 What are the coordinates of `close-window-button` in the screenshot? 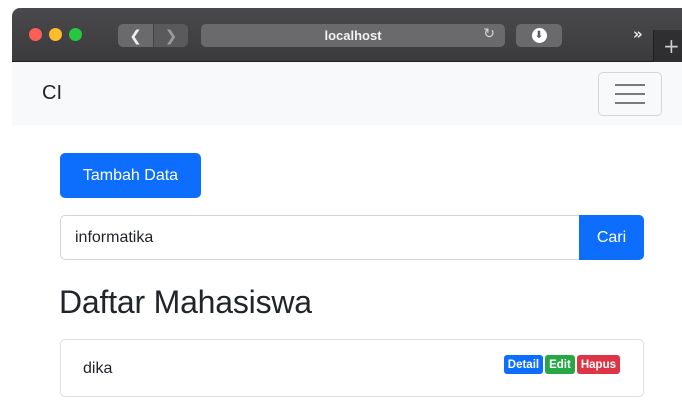 It's located at (35, 34).